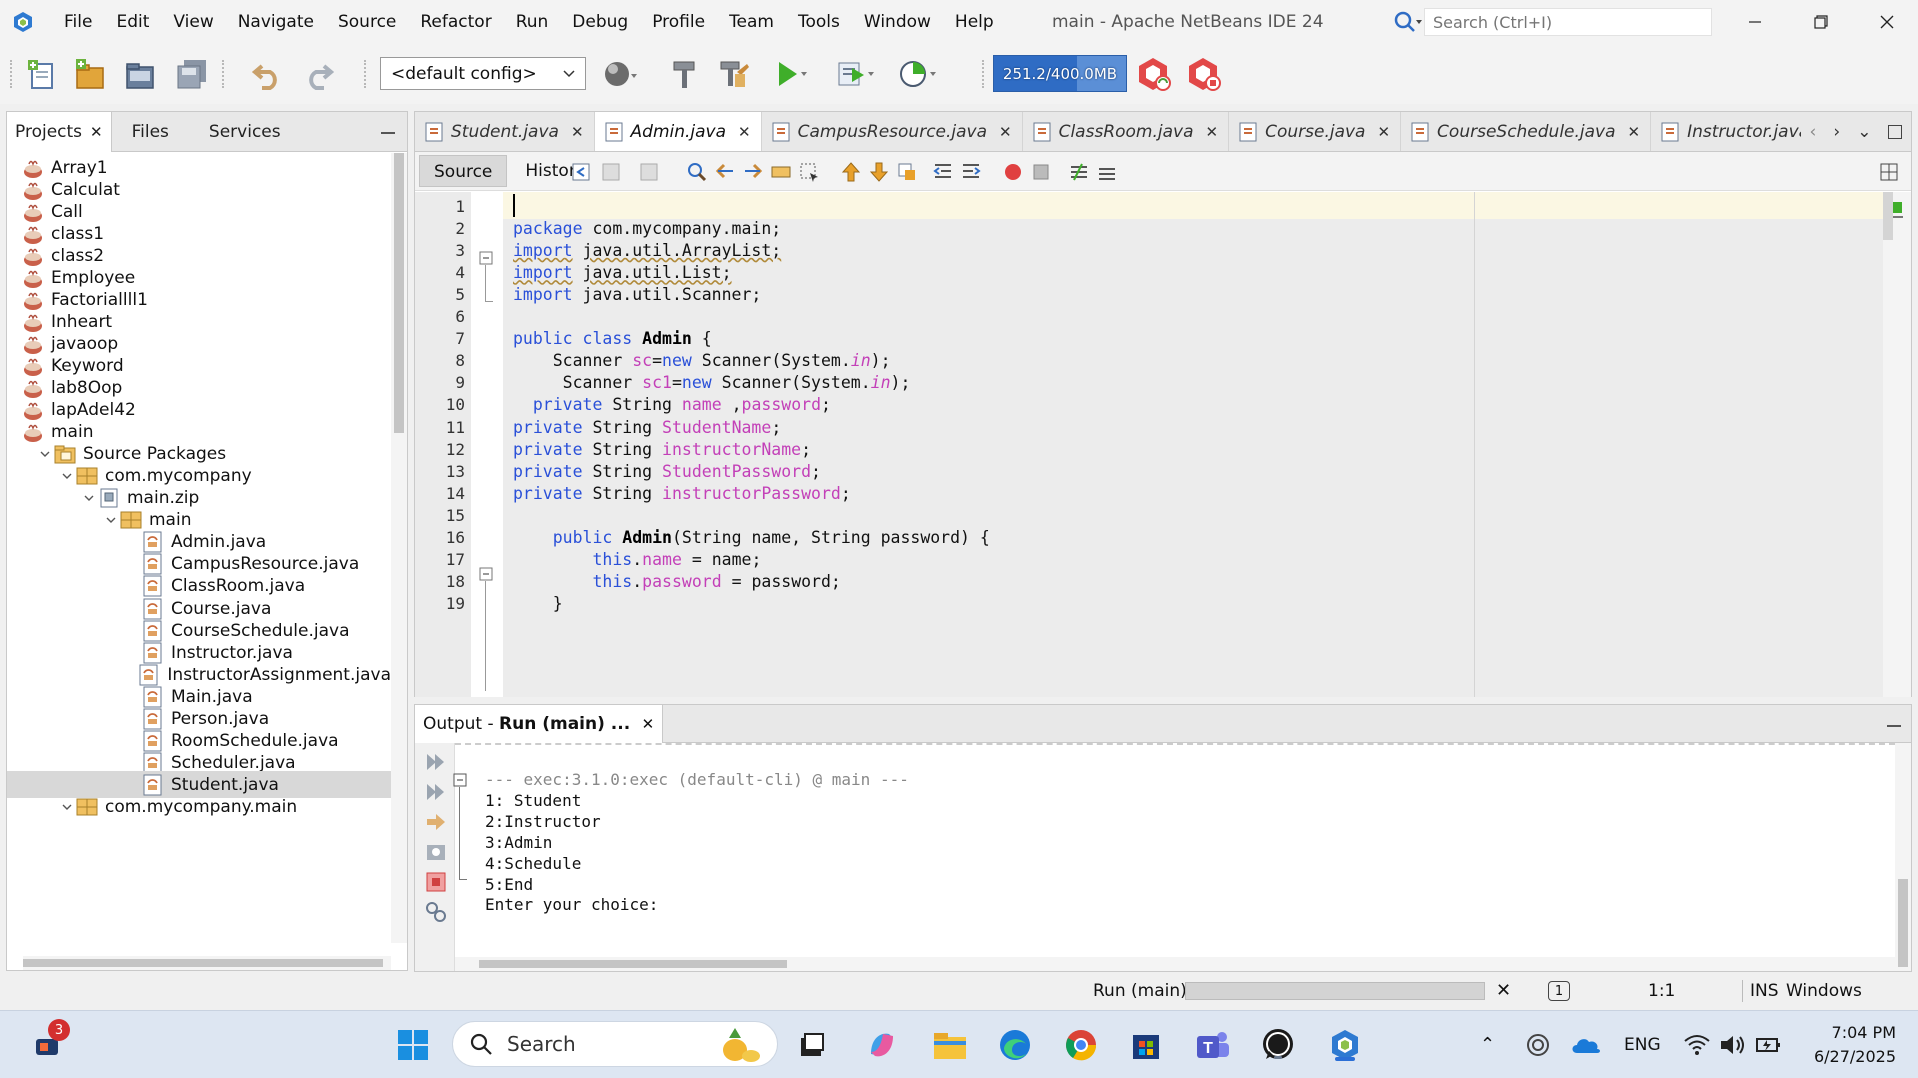  Describe the element at coordinates (1526, 131) in the screenshot. I see `file-tab-courseschedule: CourseSchedule.java ✕` at that location.